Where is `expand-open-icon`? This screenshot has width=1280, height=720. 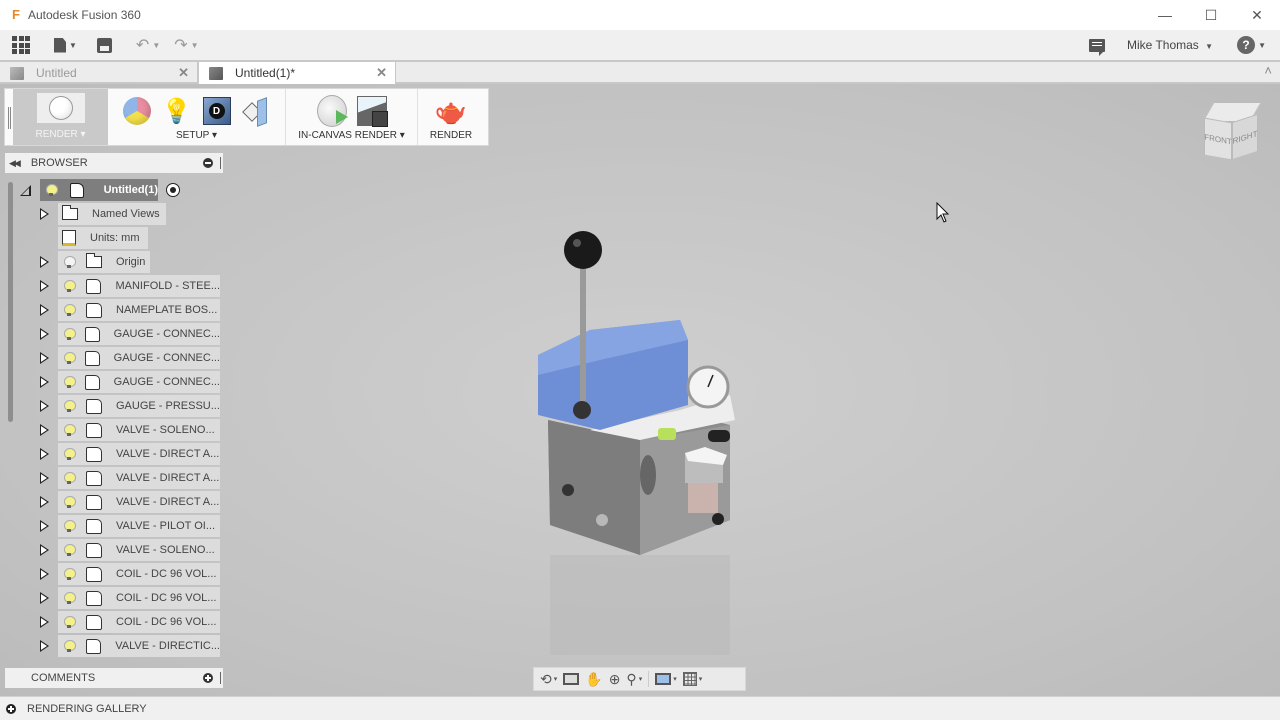
expand-open-icon is located at coordinates (25, 190).